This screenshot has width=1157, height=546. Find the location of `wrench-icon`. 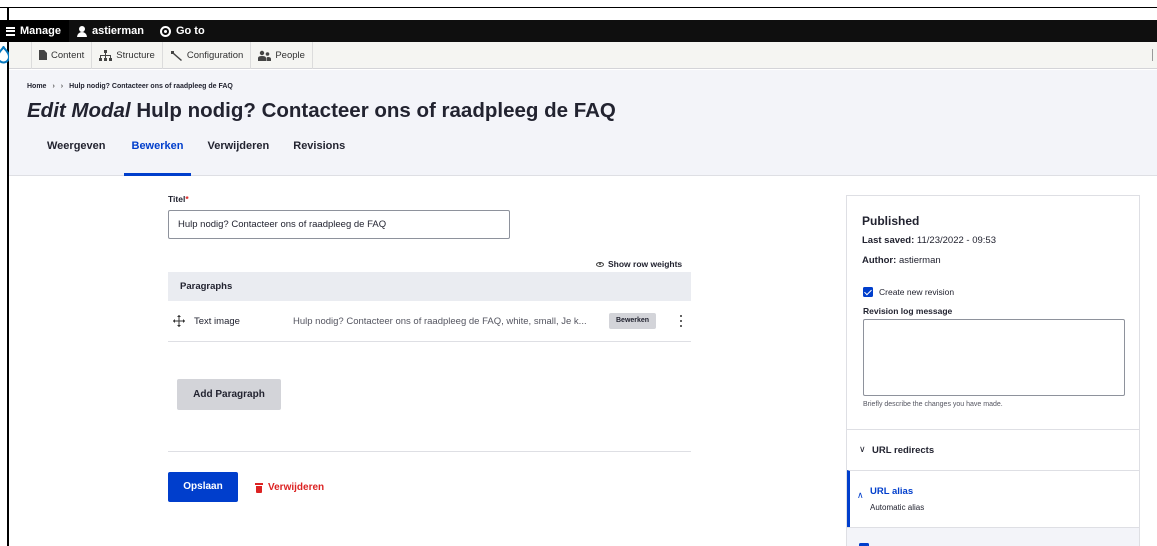

wrench-icon is located at coordinates (176, 55).